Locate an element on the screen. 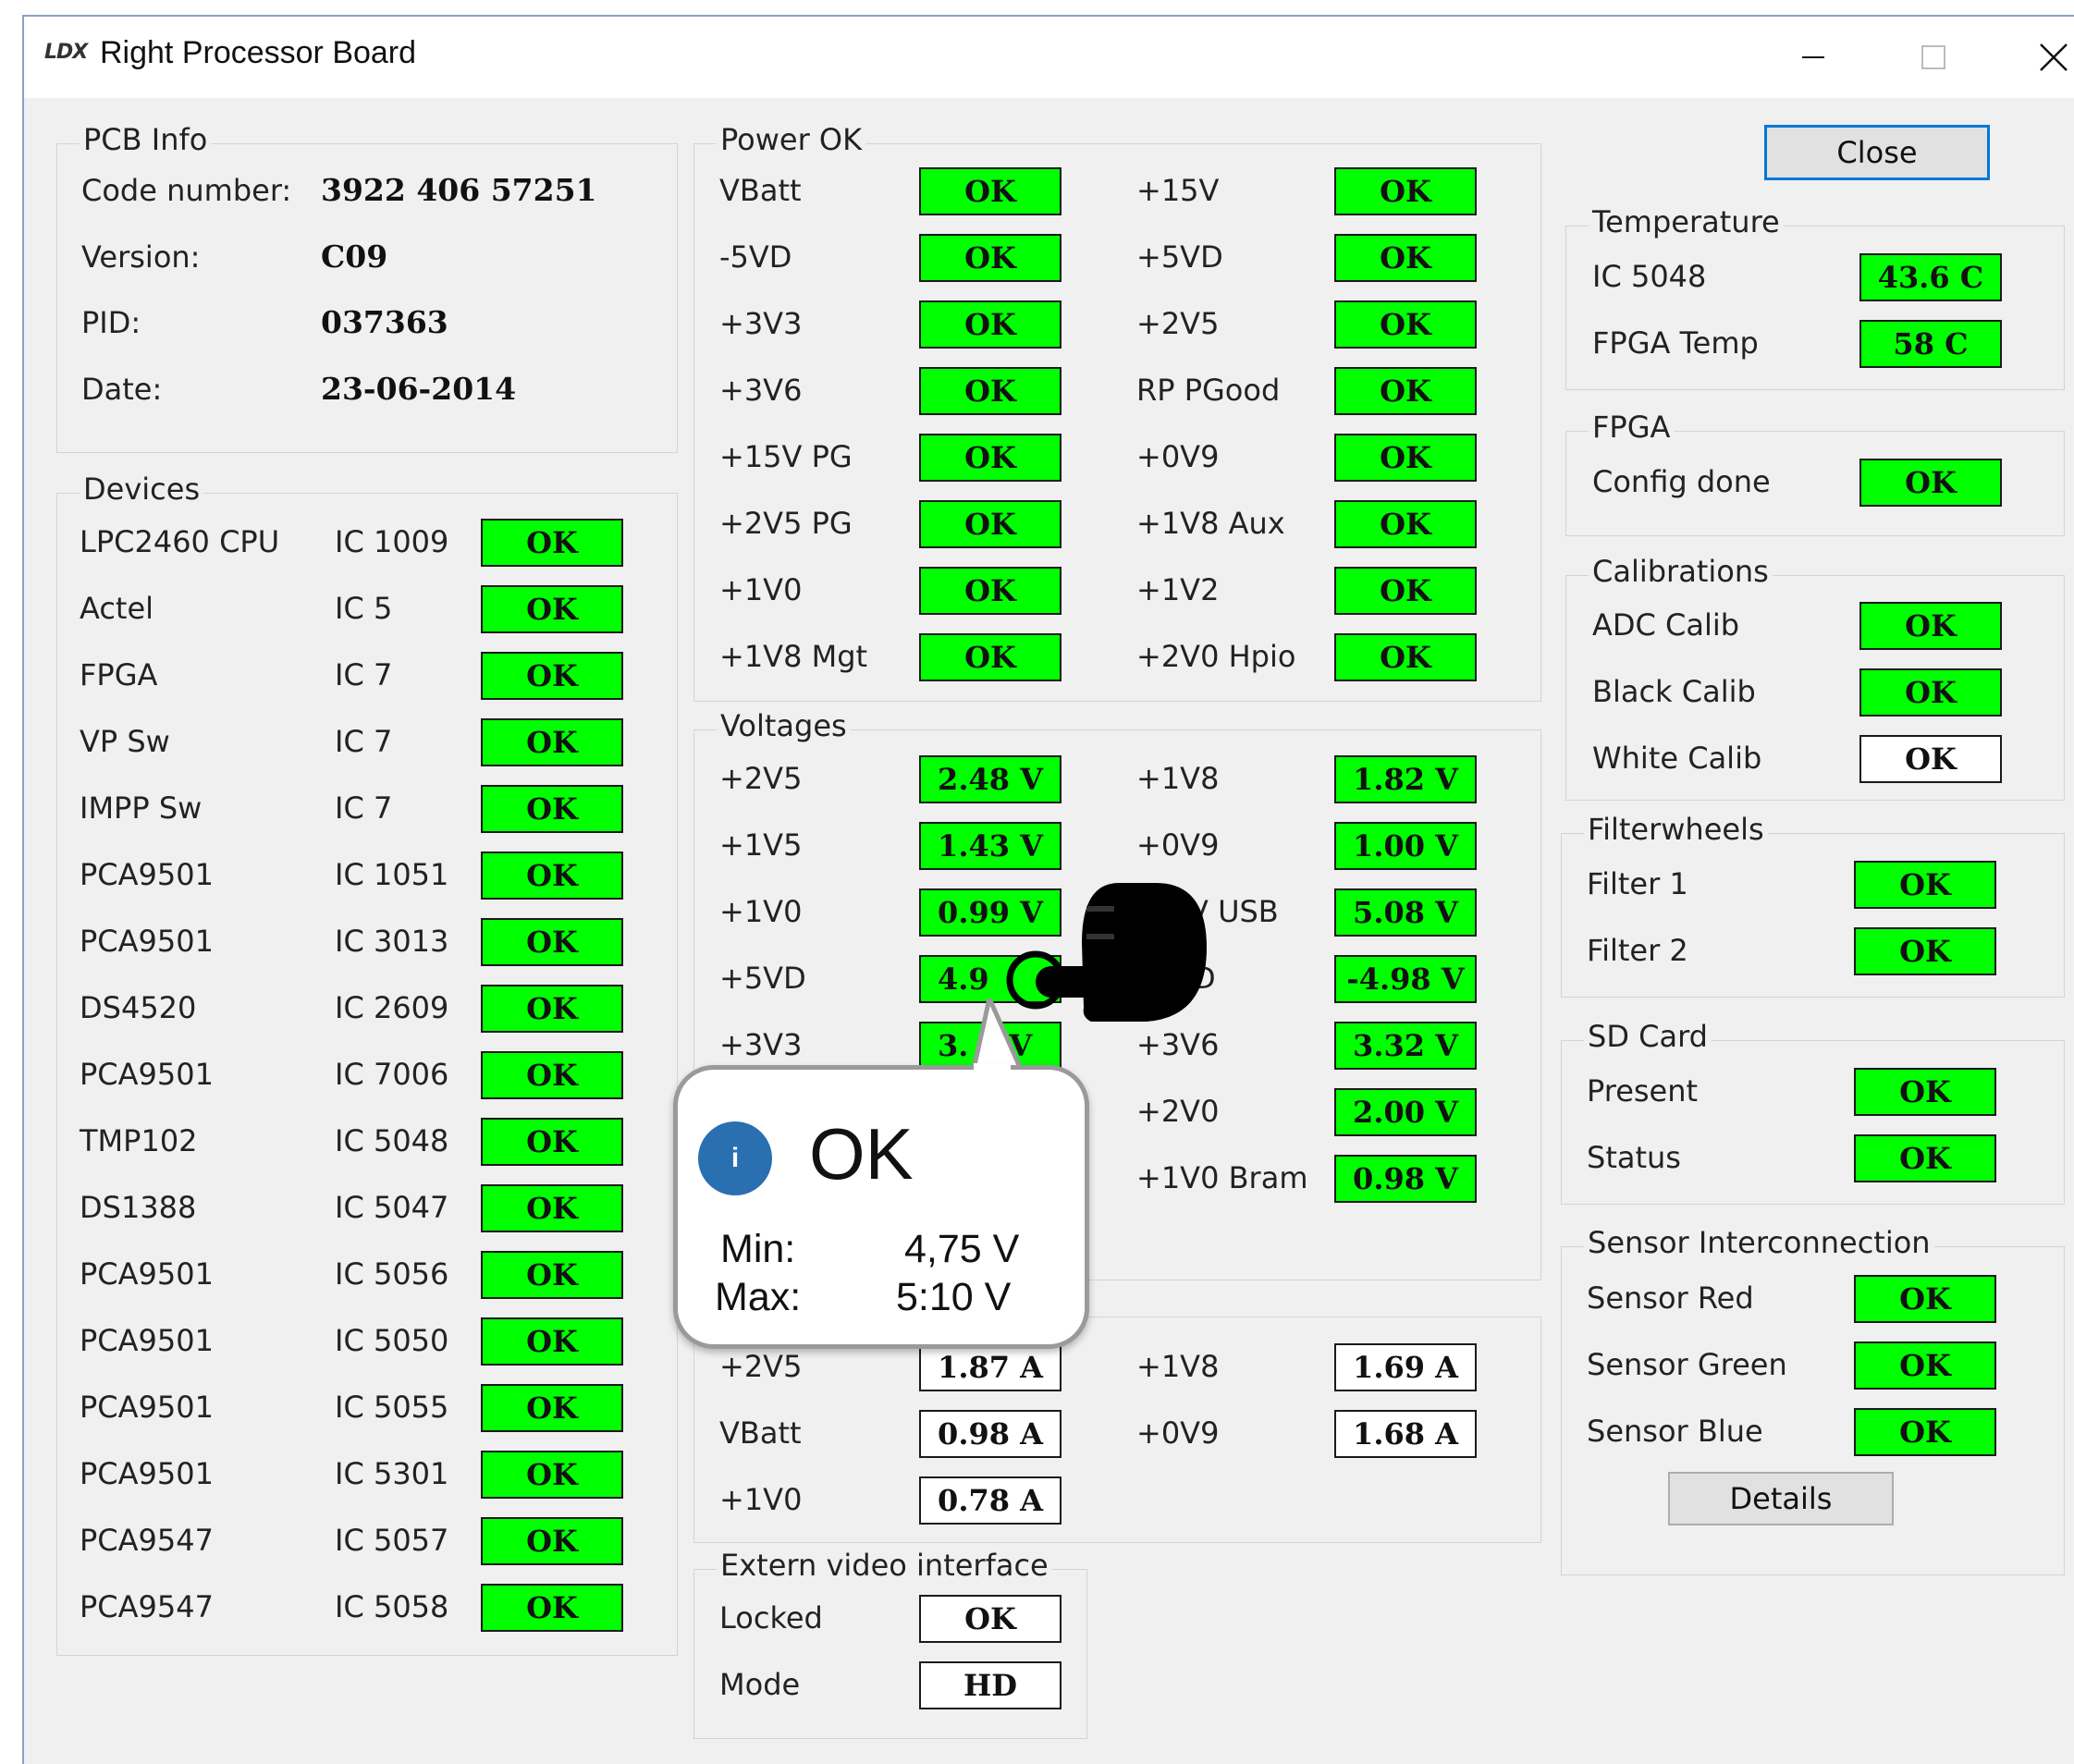 This screenshot has height=1764, width=2074. current-value: 0.98 A is located at coordinates (991, 1434).